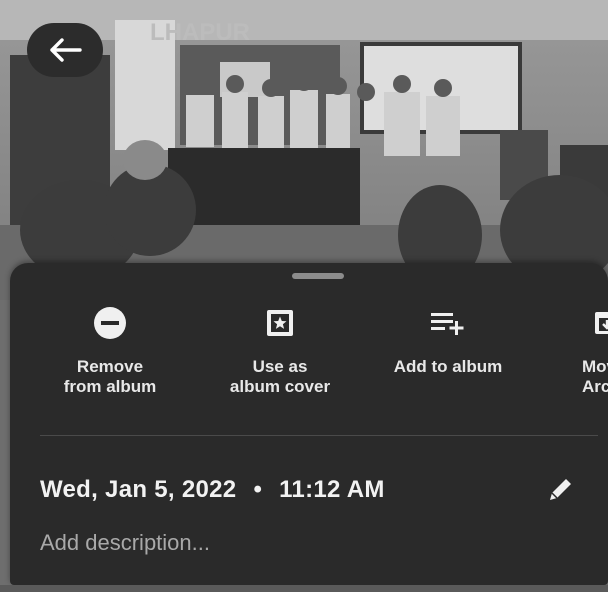 The width and height of the screenshot is (608, 592). I want to click on drag-handle, so click(318, 276).